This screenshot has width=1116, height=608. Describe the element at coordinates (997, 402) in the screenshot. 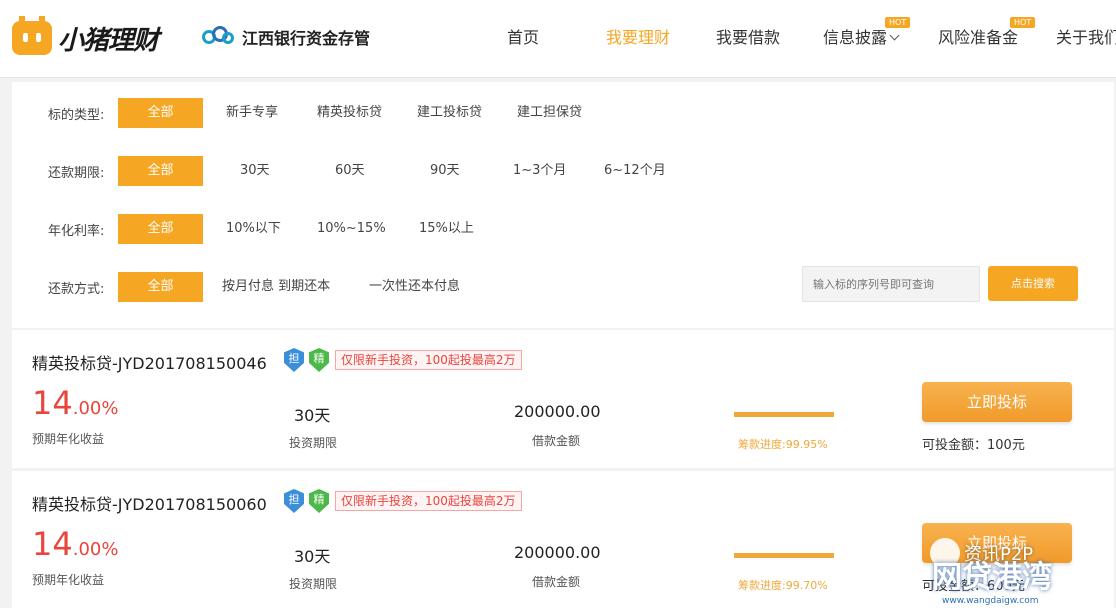

I see `invest-now-button: 立即投标` at that location.